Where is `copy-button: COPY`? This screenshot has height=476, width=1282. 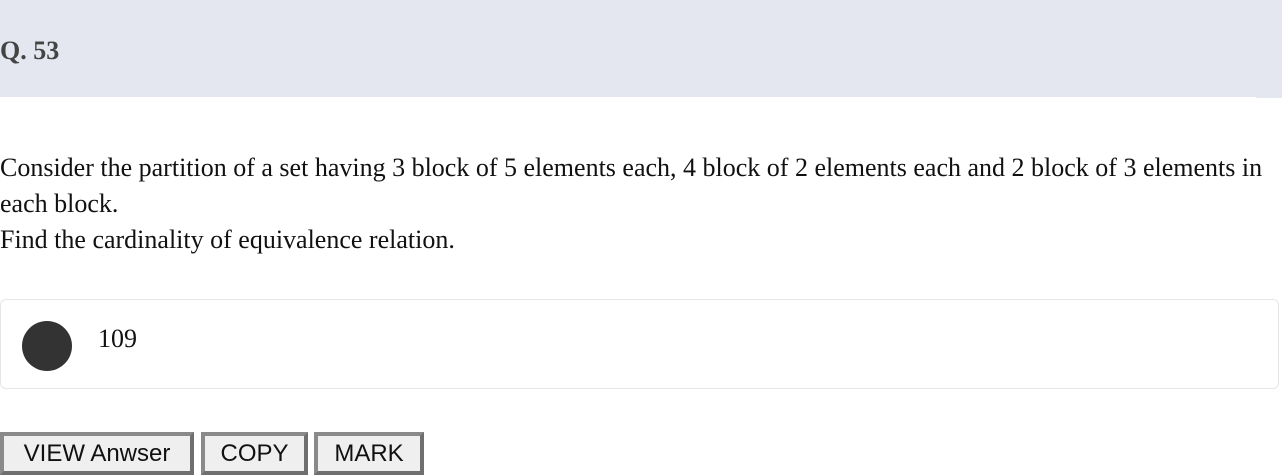
copy-button: COPY is located at coordinates (254, 453).